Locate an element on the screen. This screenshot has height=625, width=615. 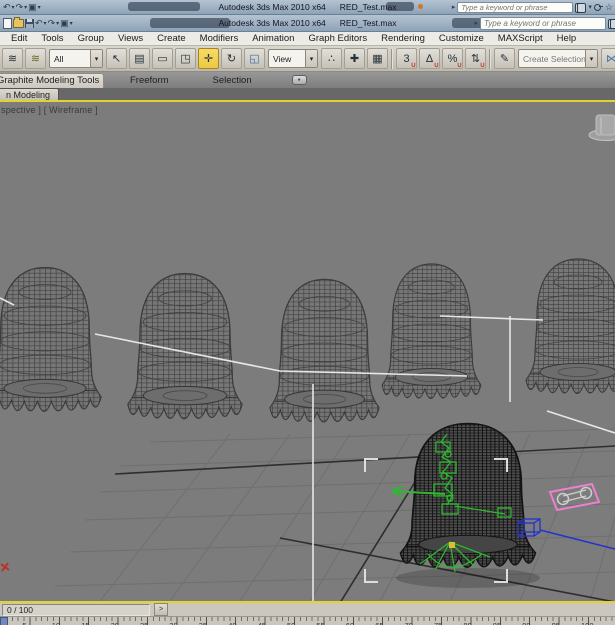
ruler-number: 60 is located at coordinates (350, 623).